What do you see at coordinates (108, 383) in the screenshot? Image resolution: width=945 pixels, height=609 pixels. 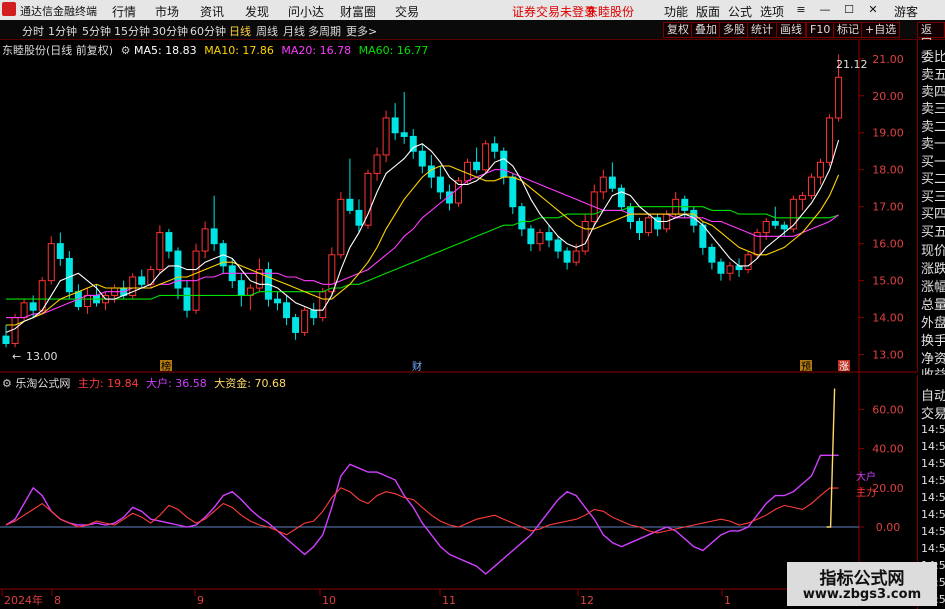 I see `main-force-value: 主力: 19.84` at bounding box center [108, 383].